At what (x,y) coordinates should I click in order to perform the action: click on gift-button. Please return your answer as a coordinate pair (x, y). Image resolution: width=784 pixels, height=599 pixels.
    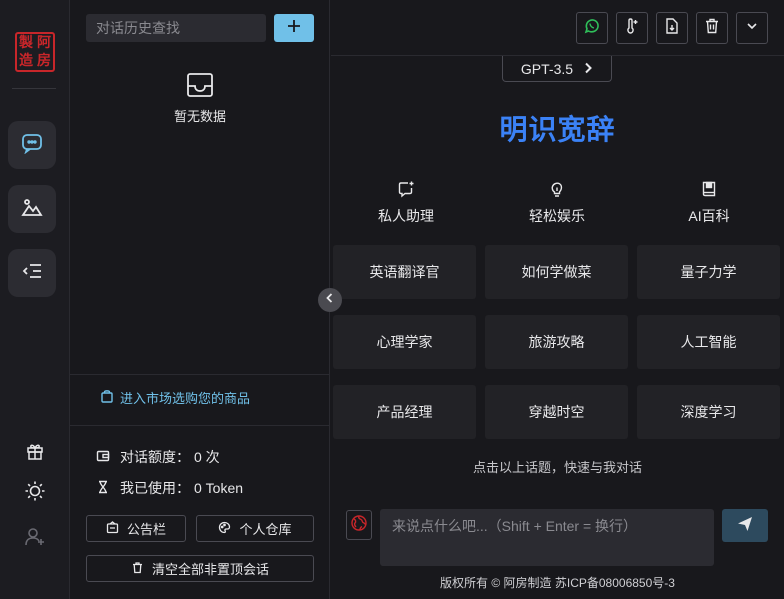
    Looking at the image, I should click on (35, 453).